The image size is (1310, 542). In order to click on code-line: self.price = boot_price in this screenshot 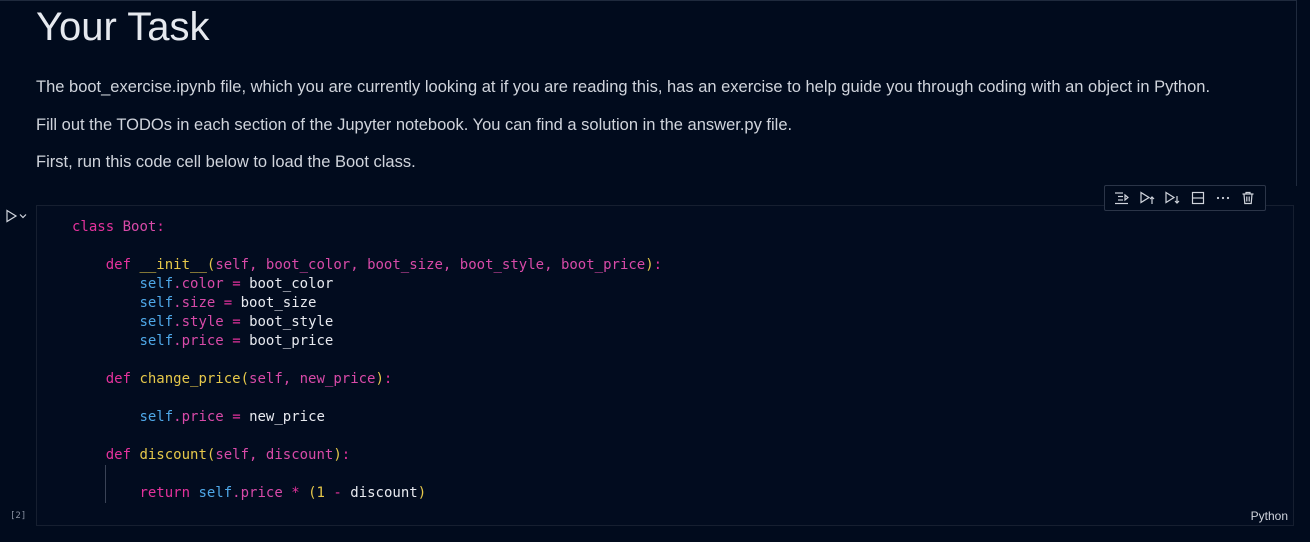, I will do `click(236, 341)`.